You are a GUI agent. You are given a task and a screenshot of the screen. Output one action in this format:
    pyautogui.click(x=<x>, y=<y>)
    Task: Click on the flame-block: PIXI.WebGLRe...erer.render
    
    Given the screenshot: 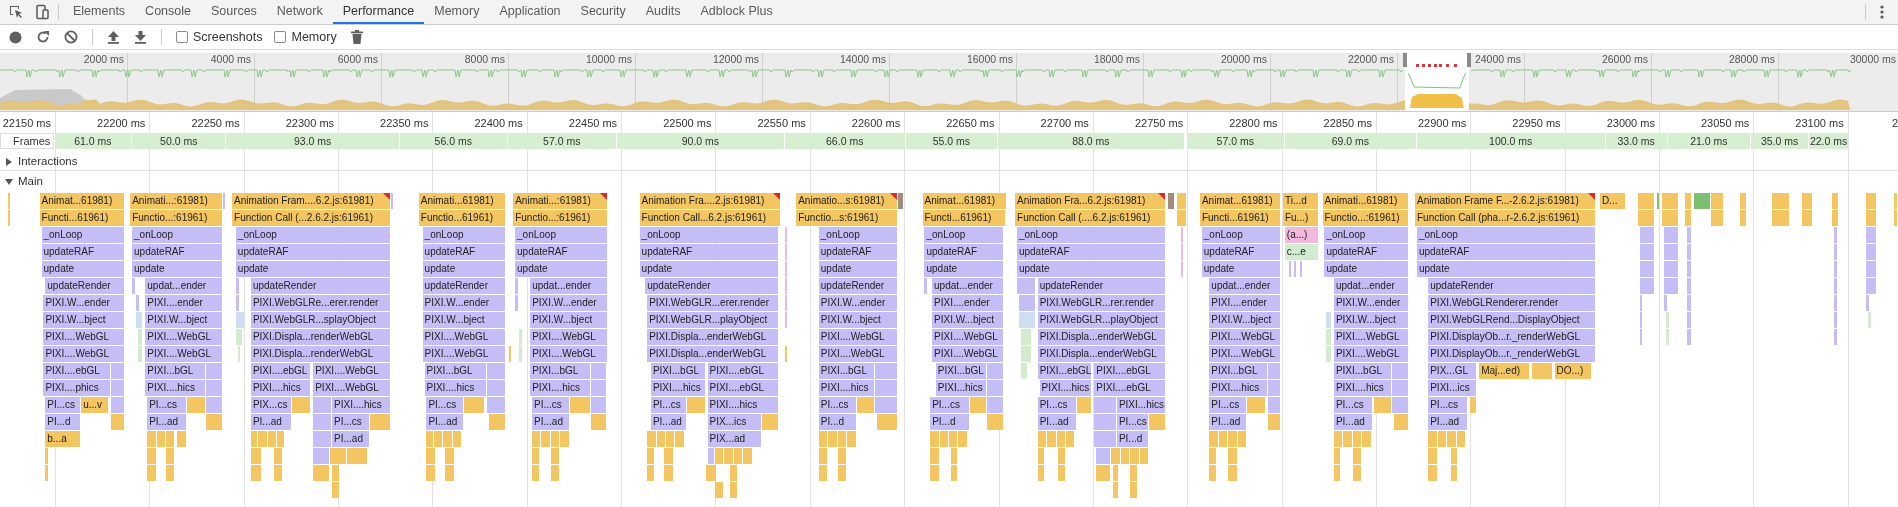 What is the action you would take?
    pyautogui.click(x=320, y=303)
    